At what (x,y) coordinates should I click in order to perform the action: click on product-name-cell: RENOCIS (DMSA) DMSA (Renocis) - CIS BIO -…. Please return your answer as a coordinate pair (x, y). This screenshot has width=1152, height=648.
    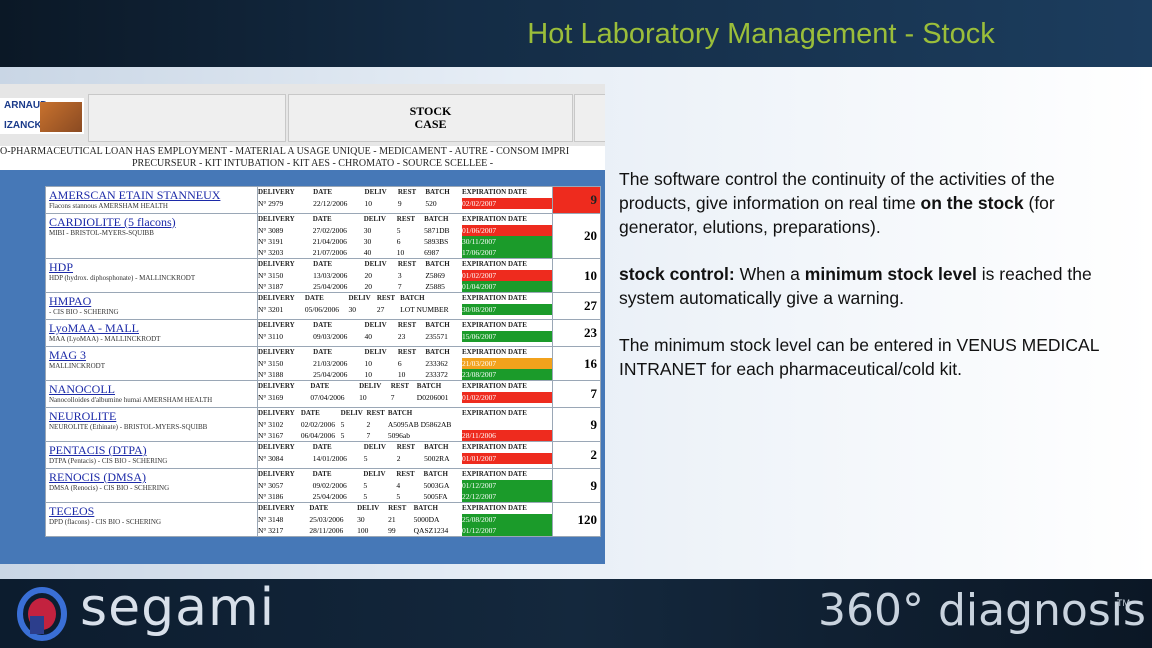
    Looking at the image, I should click on (151, 485).